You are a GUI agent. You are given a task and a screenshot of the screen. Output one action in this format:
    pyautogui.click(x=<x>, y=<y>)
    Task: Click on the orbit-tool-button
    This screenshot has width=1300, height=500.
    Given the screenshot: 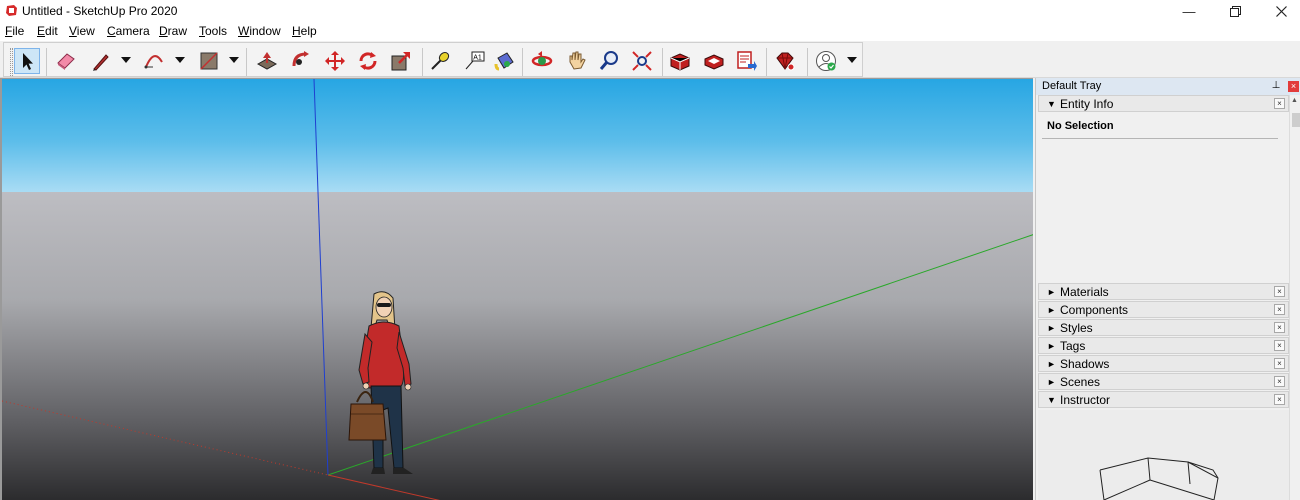 What is the action you would take?
    pyautogui.click(x=542, y=61)
    